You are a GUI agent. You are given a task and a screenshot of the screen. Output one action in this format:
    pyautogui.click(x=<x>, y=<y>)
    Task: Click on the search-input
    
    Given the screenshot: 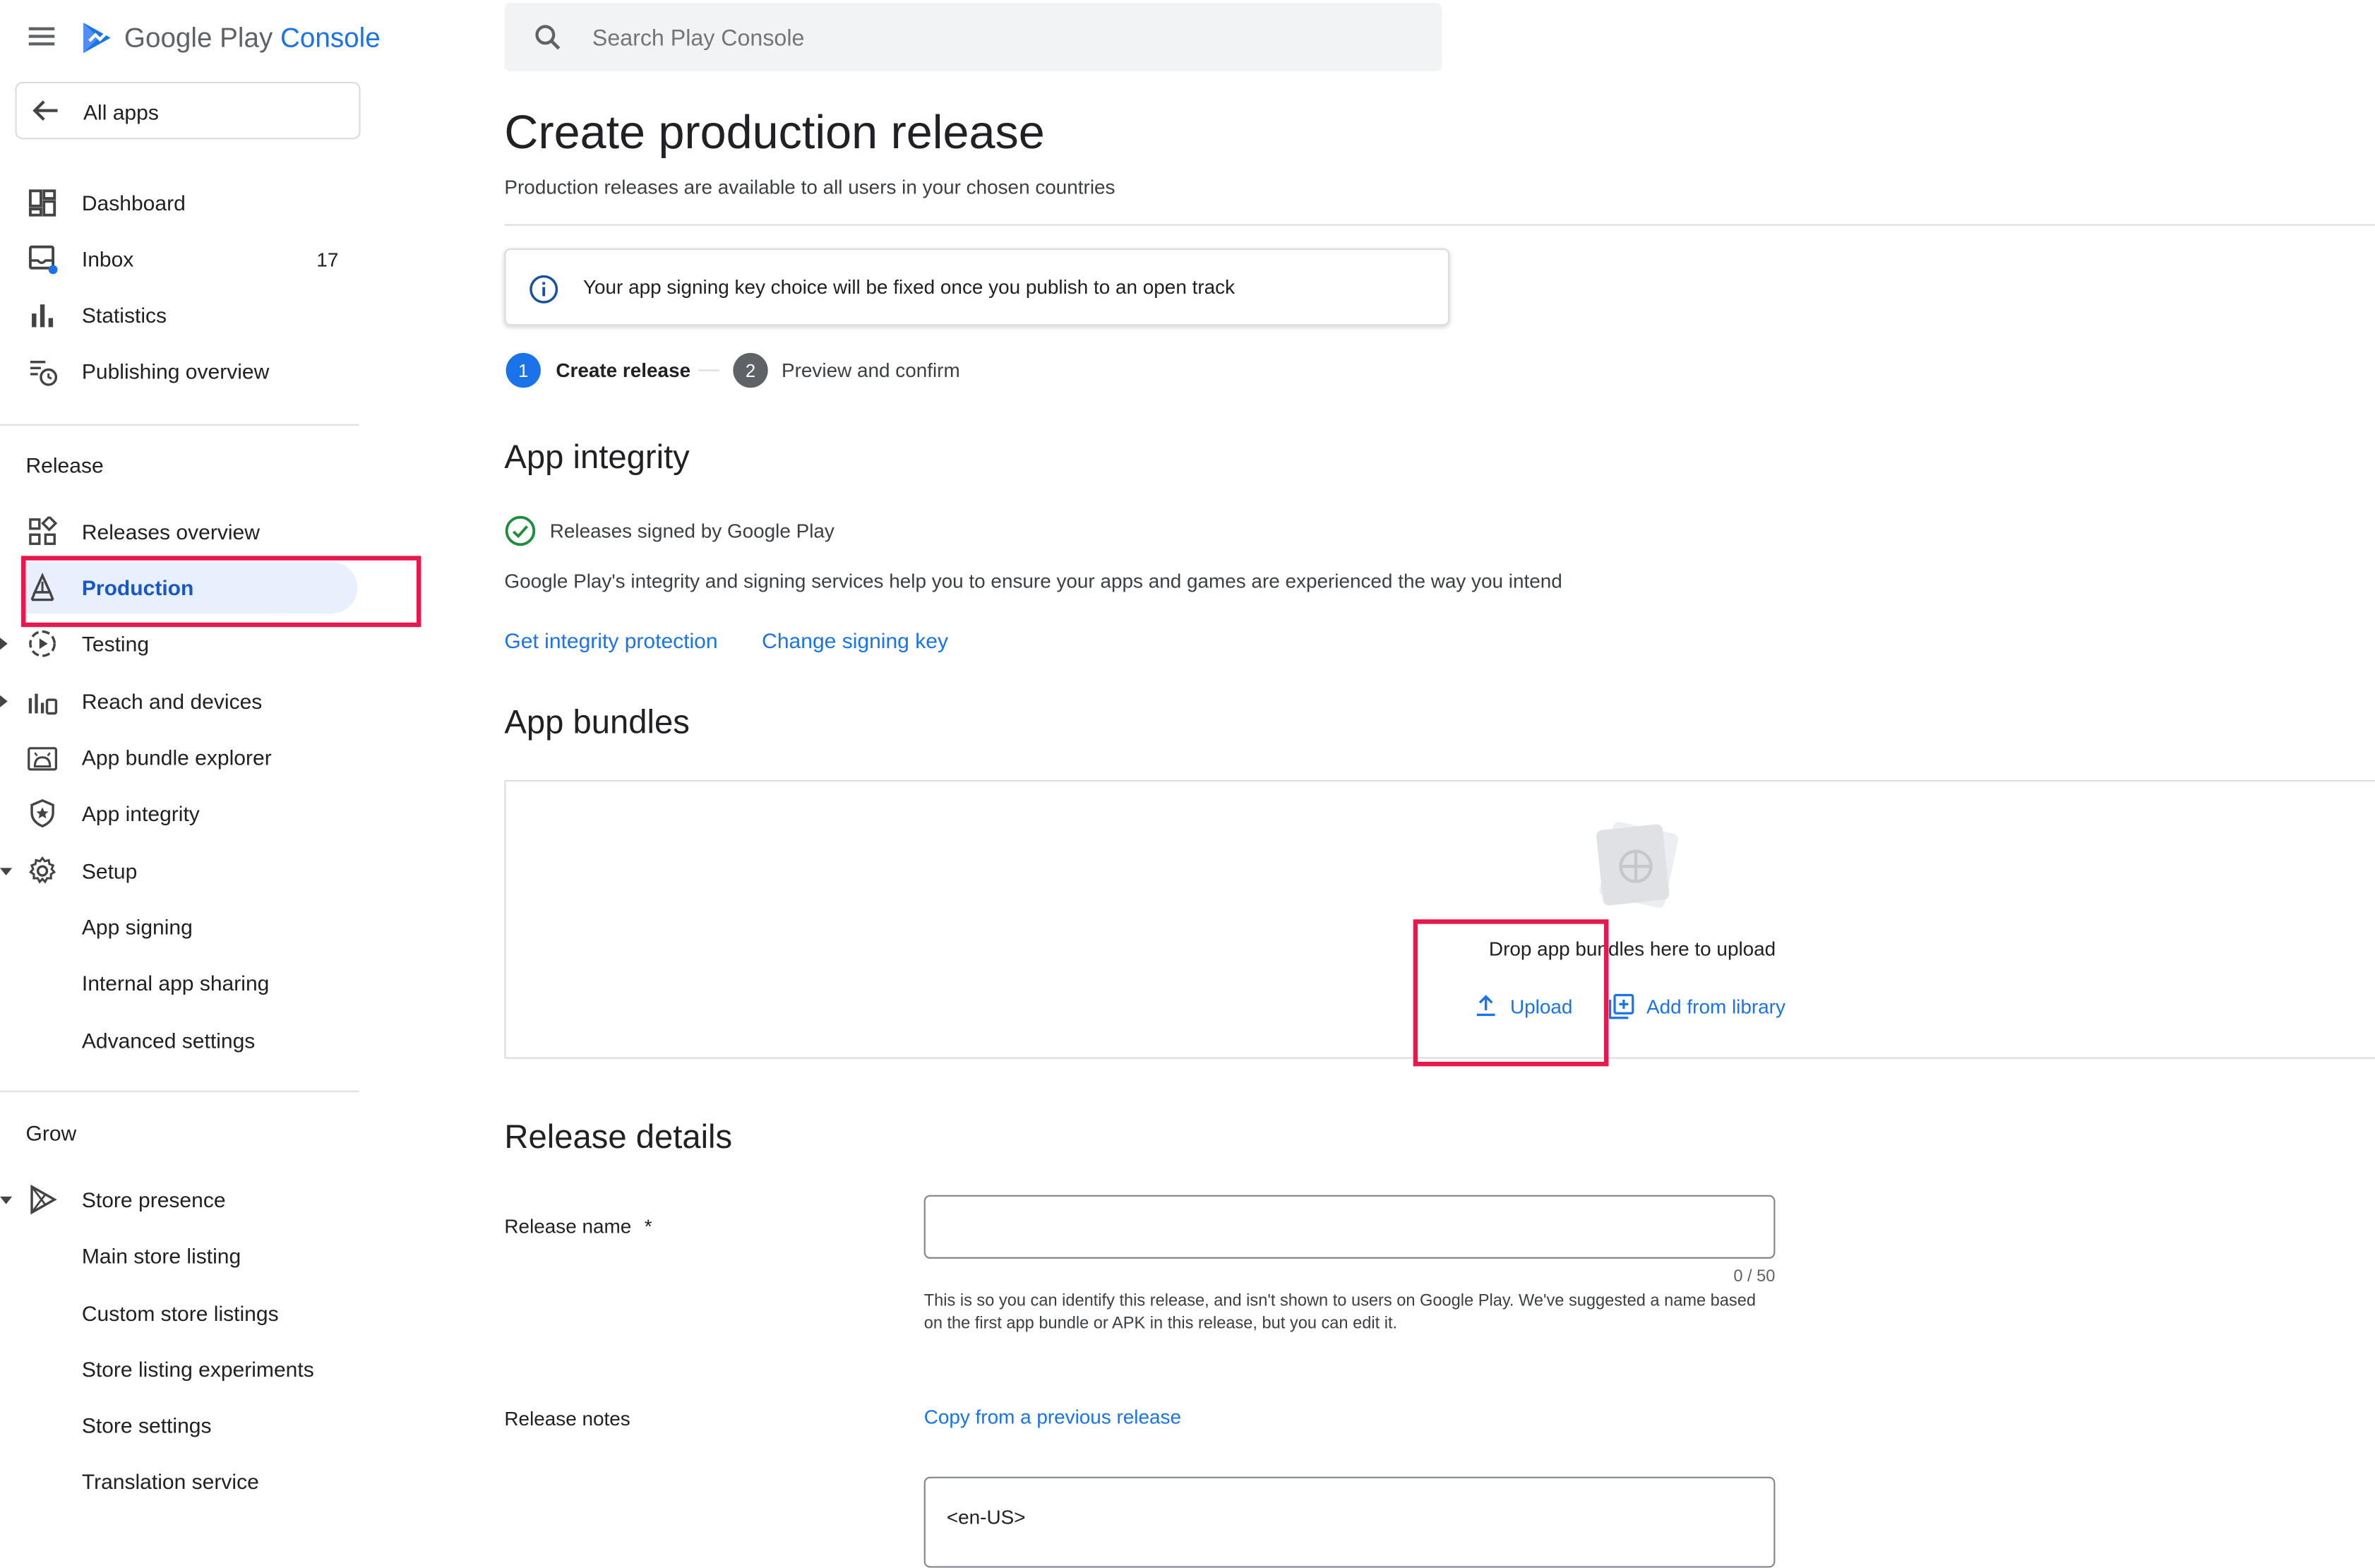 What is the action you would take?
    pyautogui.click(x=1001, y=39)
    